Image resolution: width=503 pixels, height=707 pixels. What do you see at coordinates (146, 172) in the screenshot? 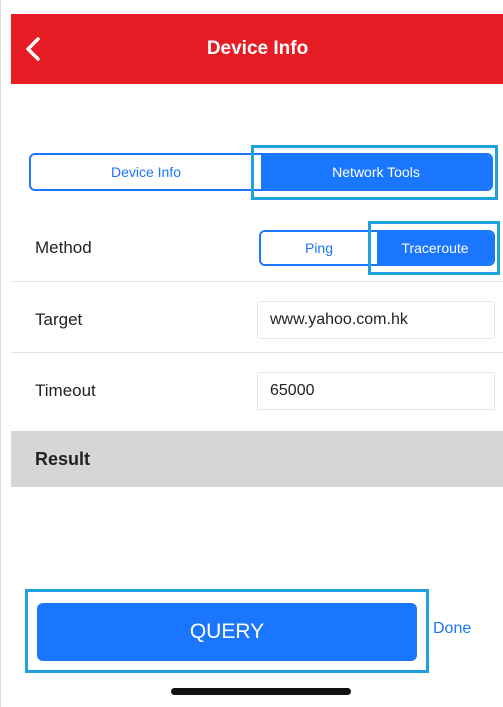
I see `tab-device-info: Device Info` at bounding box center [146, 172].